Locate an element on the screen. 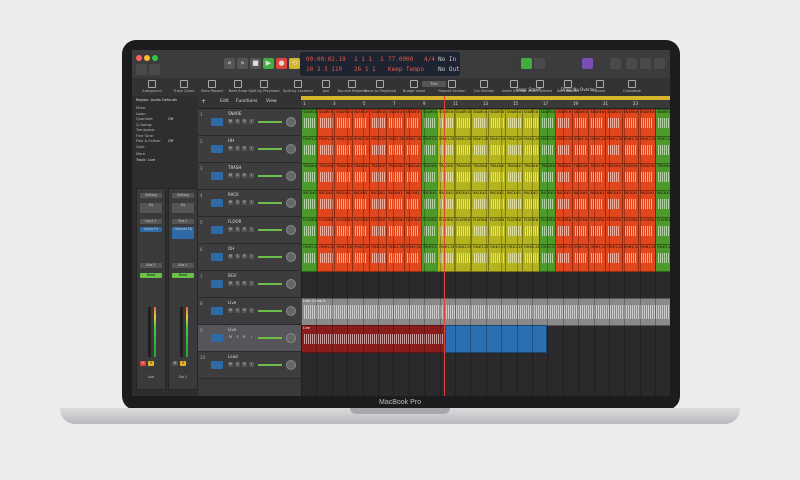 The height and width of the screenshot is (480, 800). track-header: 8 Live M S R I is located at coordinates (249, 311).